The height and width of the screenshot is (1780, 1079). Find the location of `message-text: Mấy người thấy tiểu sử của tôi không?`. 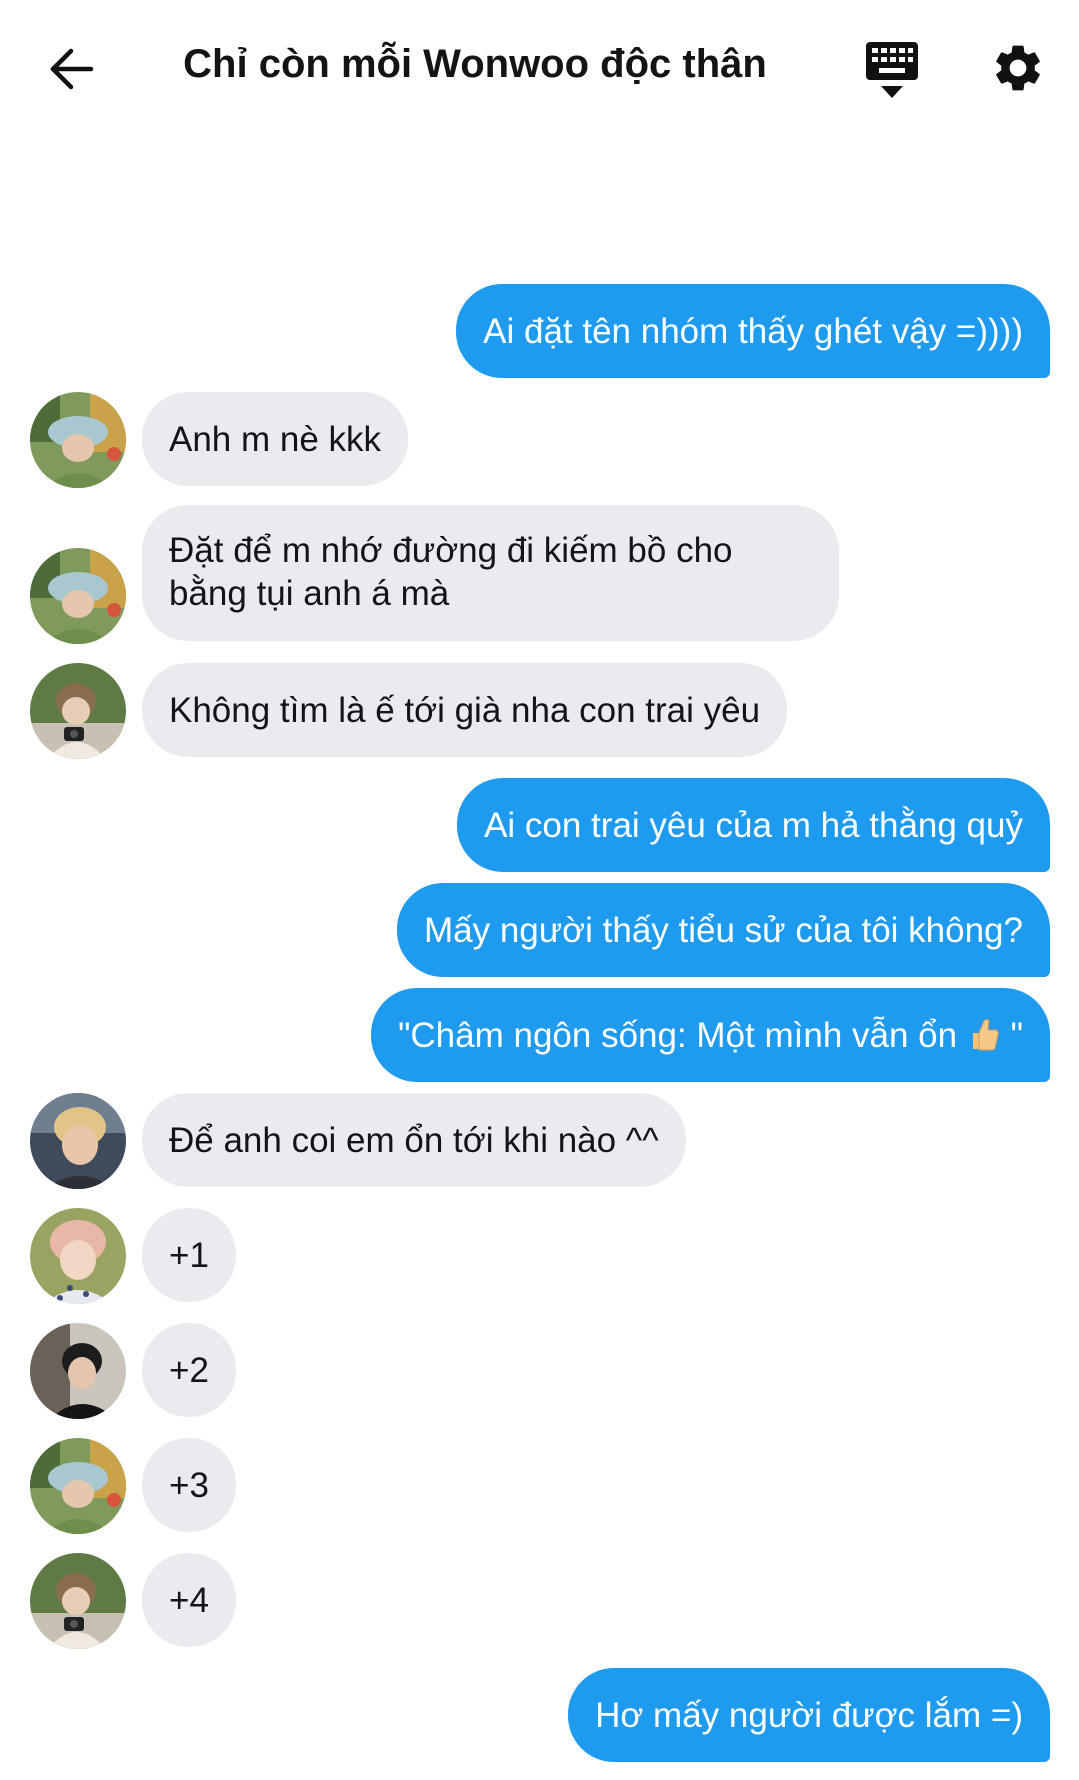

message-text: Mấy người thấy tiểu sử của tôi không? is located at coordinates (723, 930).